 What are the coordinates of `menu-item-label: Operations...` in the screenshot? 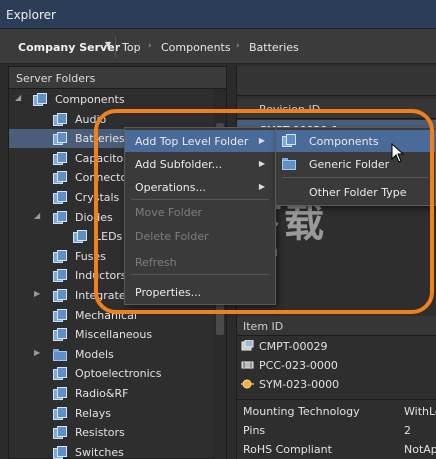 It's located at (170, 187).